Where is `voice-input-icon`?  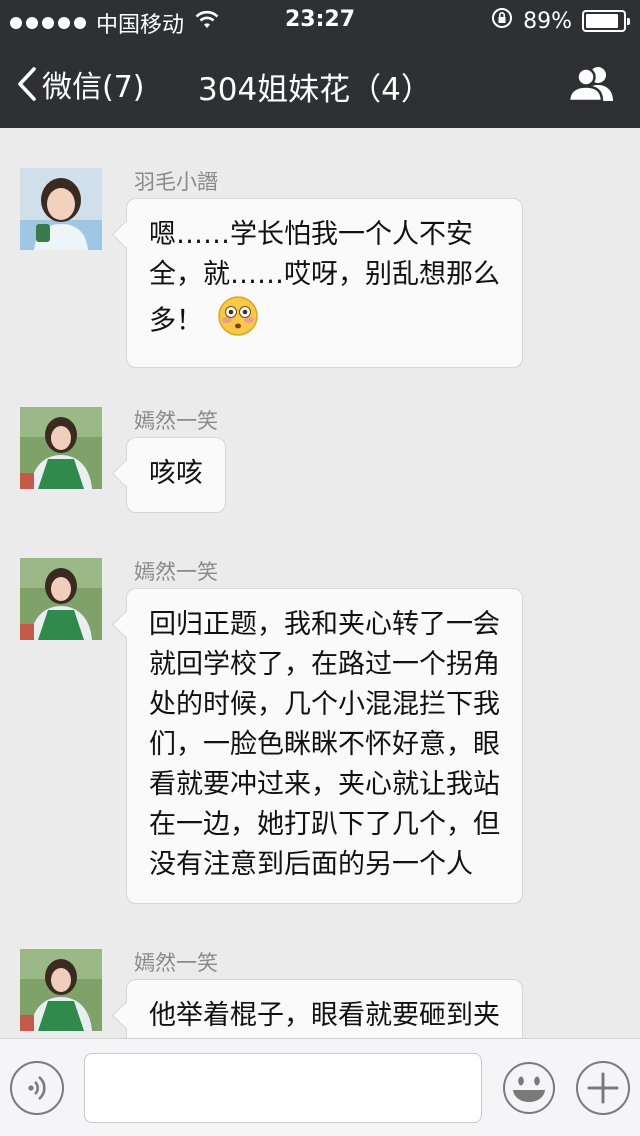
voice-input-icon is located at coordinates (37, 1088).